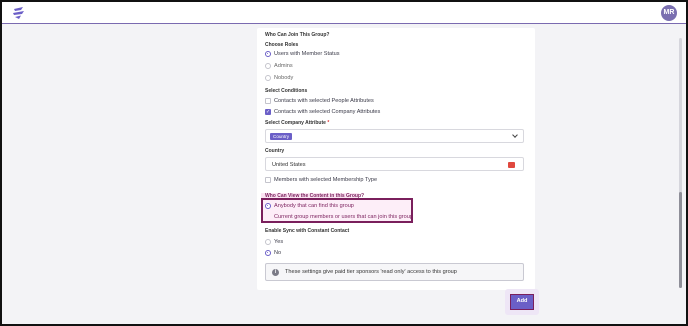  I want to click on company-attribute-select: Country, so click(394, 136).